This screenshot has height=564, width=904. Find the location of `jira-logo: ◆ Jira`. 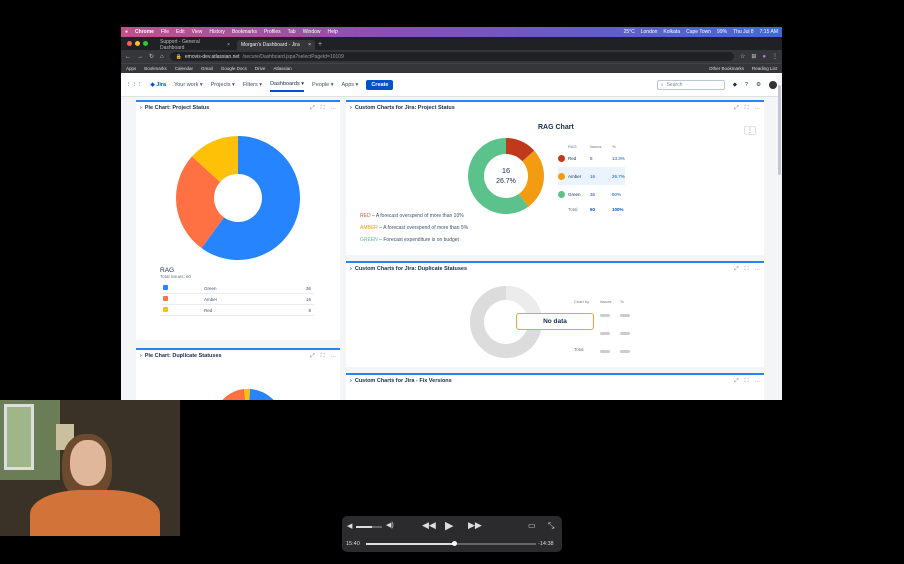

jira-logo: ◆ Jira is located at coordinates (159, 85).